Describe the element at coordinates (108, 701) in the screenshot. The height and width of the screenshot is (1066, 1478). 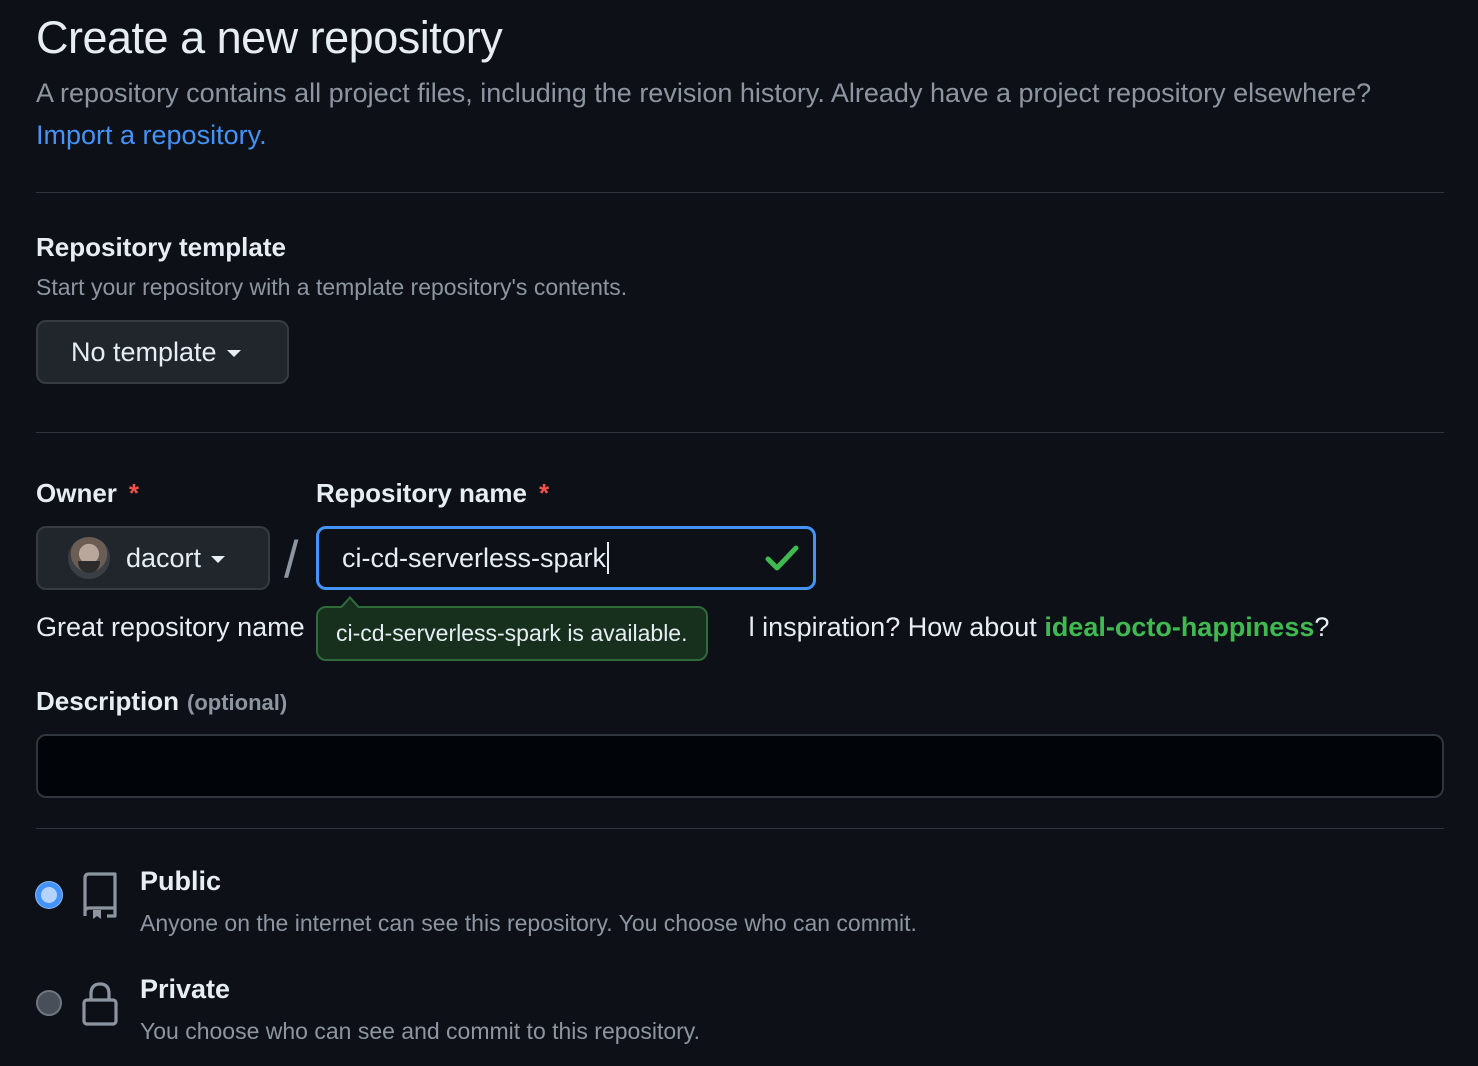
I see `description-label-text: Description` at that location.